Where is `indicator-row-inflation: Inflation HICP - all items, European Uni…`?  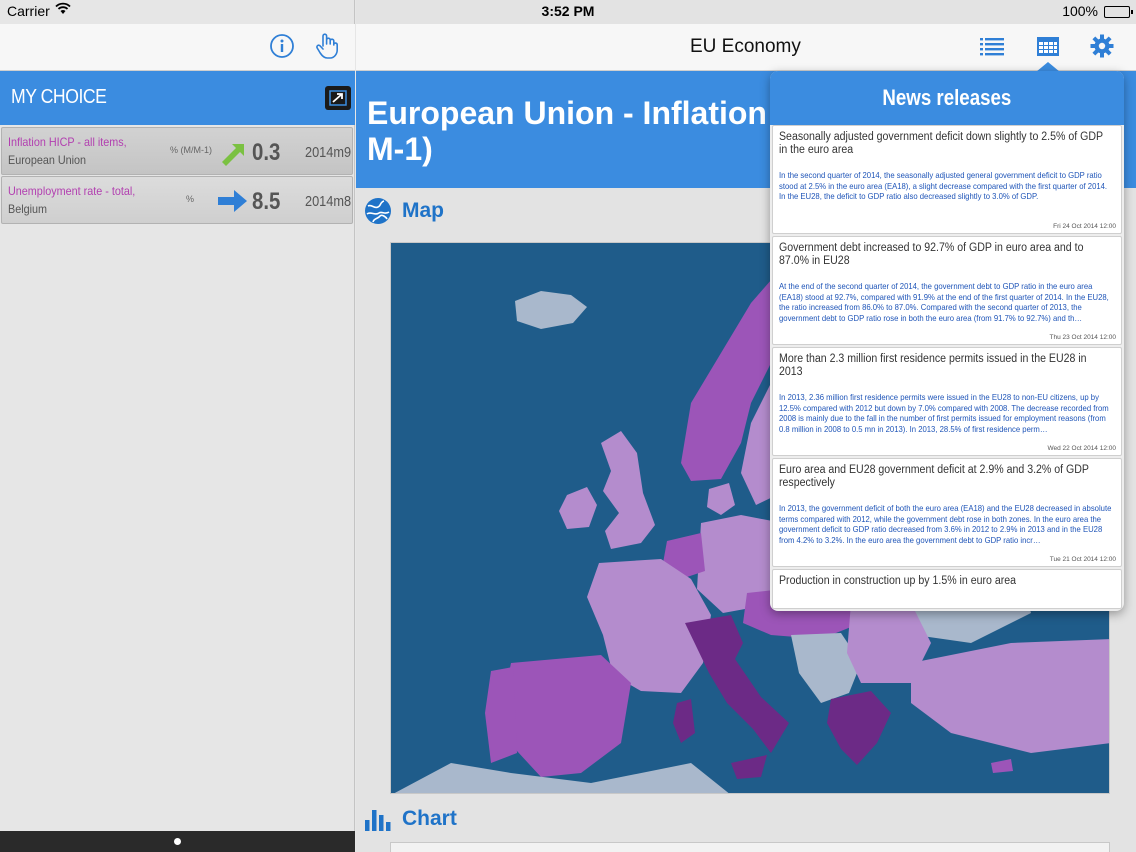 indicator-row-inflation: Inflation HICP - all items, European Uni… is located at coordinates (177, 151).